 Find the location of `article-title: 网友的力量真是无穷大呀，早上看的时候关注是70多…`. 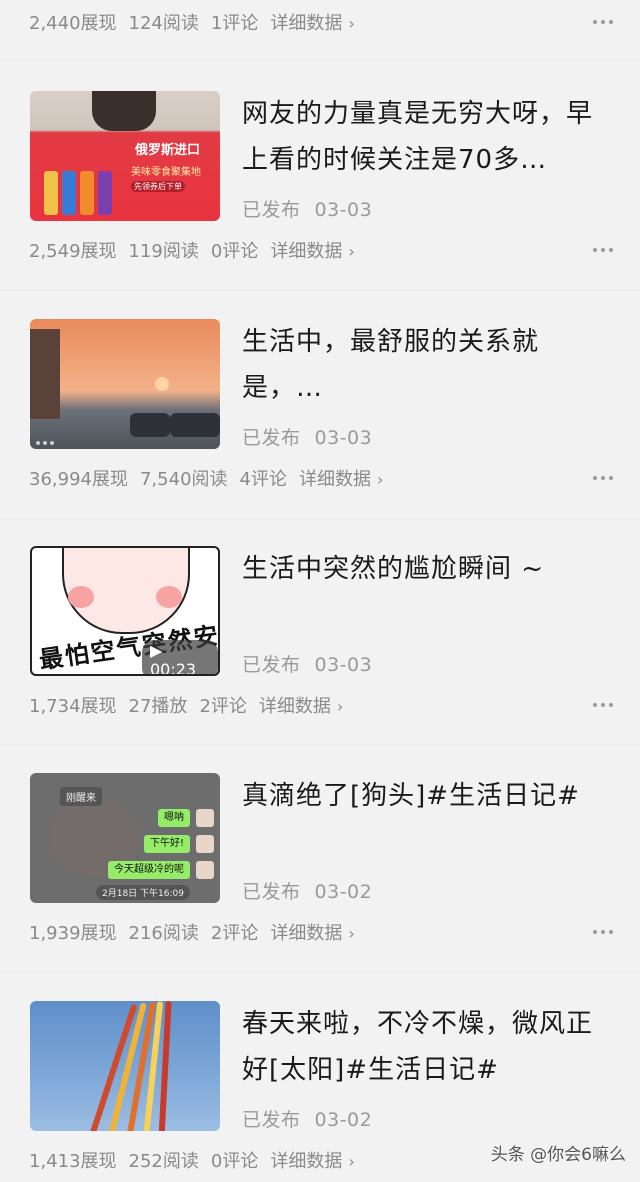

article-title: 网友的力量真是无穷大呀，早上看的时候关注是70多… is located at coordinates (422, 137).